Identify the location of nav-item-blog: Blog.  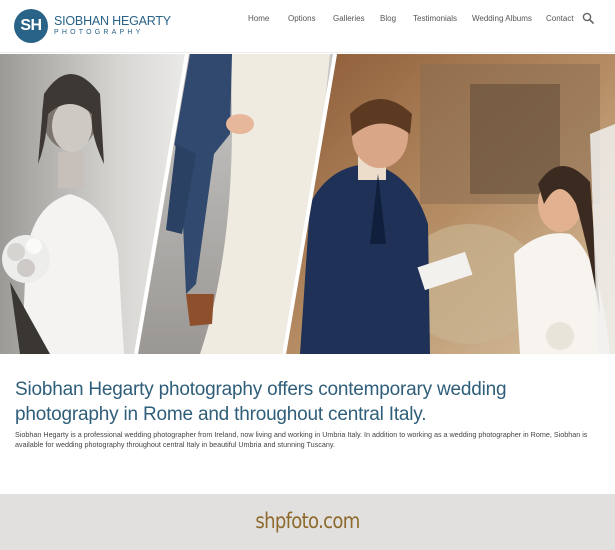
(388, 18).